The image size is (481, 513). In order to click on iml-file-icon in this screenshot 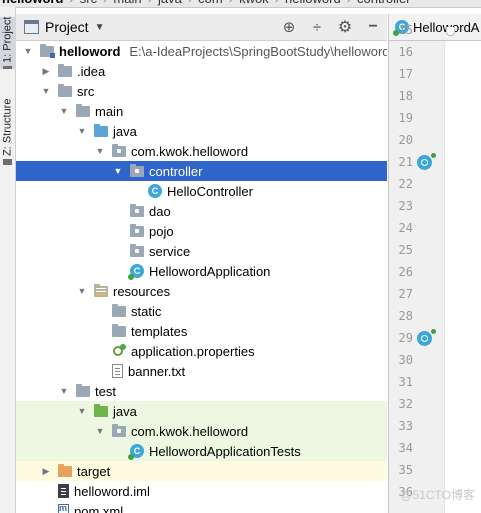, I will do `click(63, 491)`.